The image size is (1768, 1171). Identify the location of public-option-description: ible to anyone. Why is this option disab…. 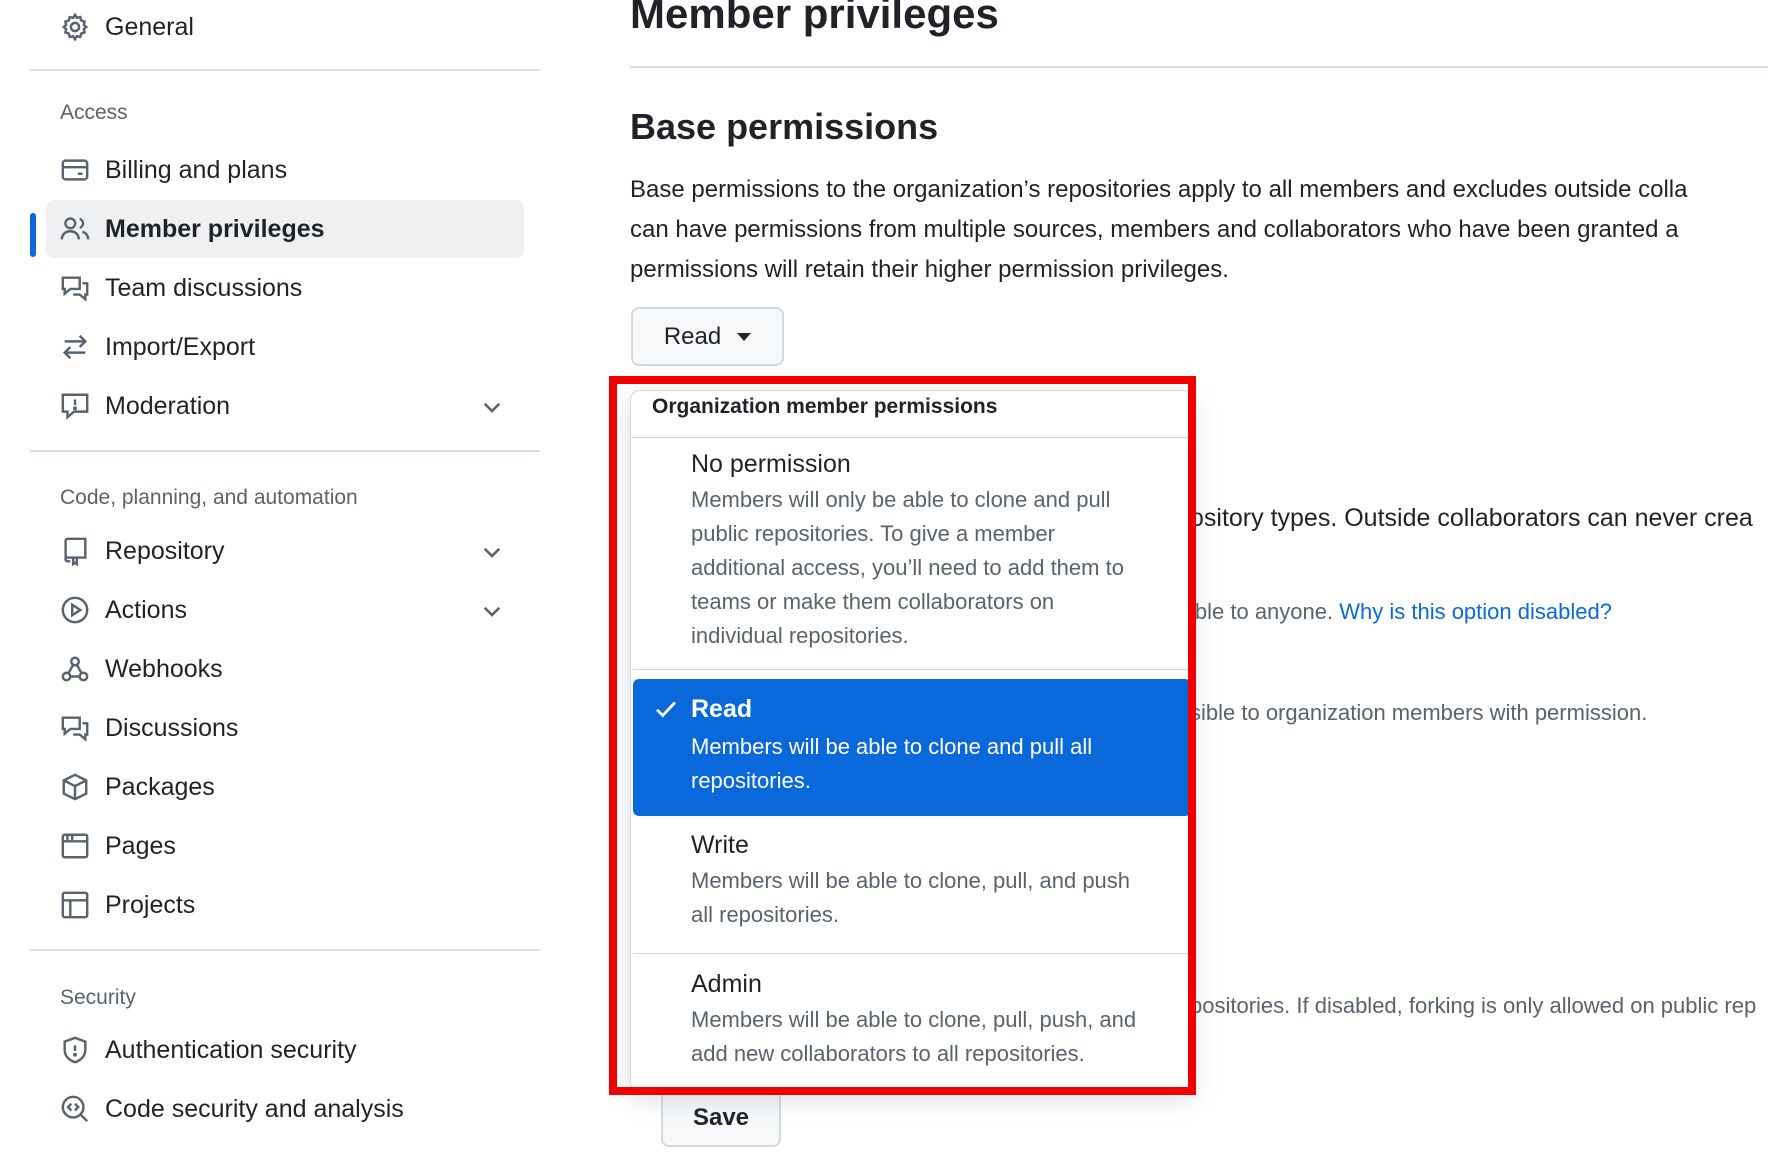
(1401, 612).